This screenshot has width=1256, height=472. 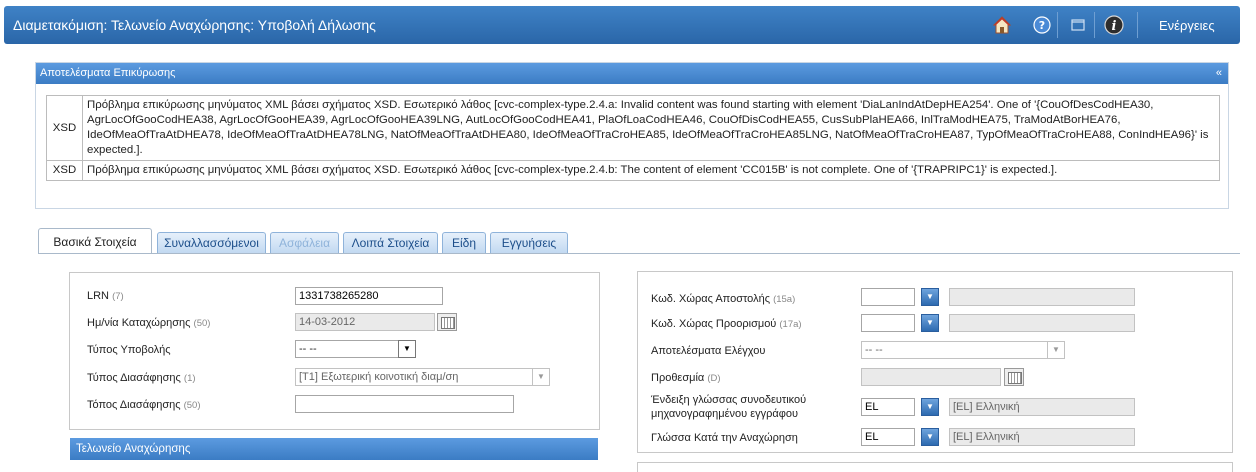 I want to click on tab-basic-info: Βασικά Στοιχεία, so click(x=95, y=241).